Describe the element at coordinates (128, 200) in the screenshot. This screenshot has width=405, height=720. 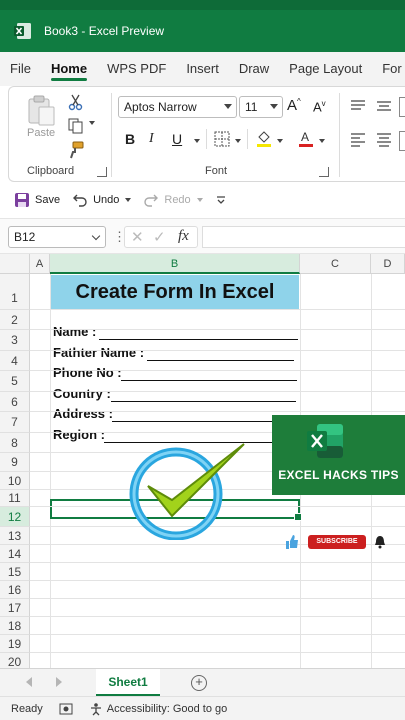
I see `undo-dropdown-icon` at that location.